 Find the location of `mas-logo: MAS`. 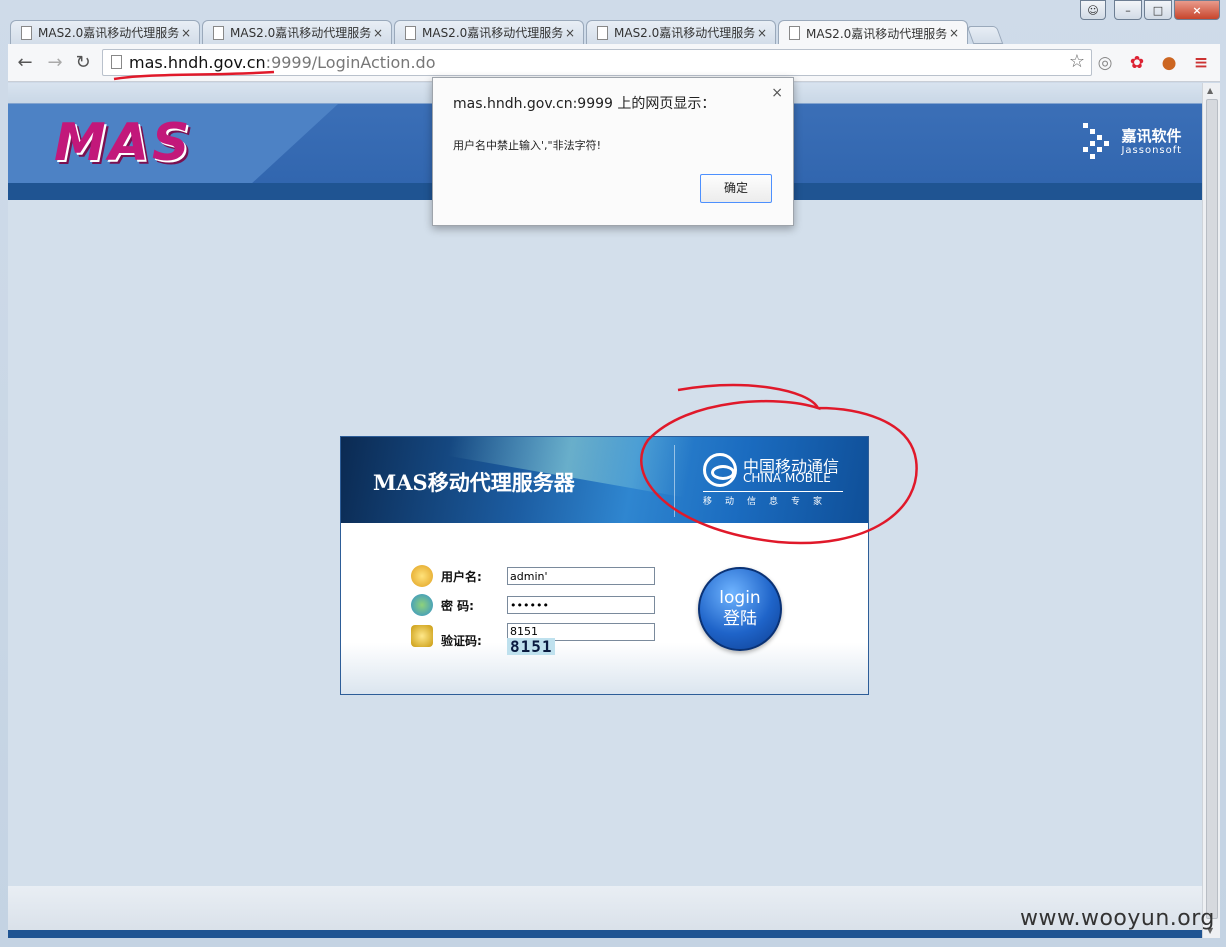

mas-logo: MAS is located at coordinates (123, 143).